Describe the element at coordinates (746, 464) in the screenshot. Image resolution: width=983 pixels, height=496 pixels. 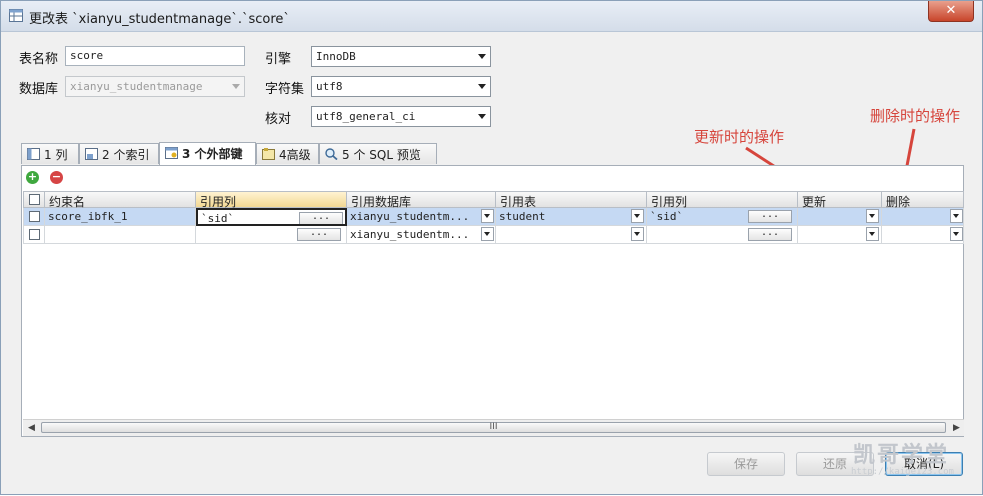
I see `save-button: 保存` at that location.